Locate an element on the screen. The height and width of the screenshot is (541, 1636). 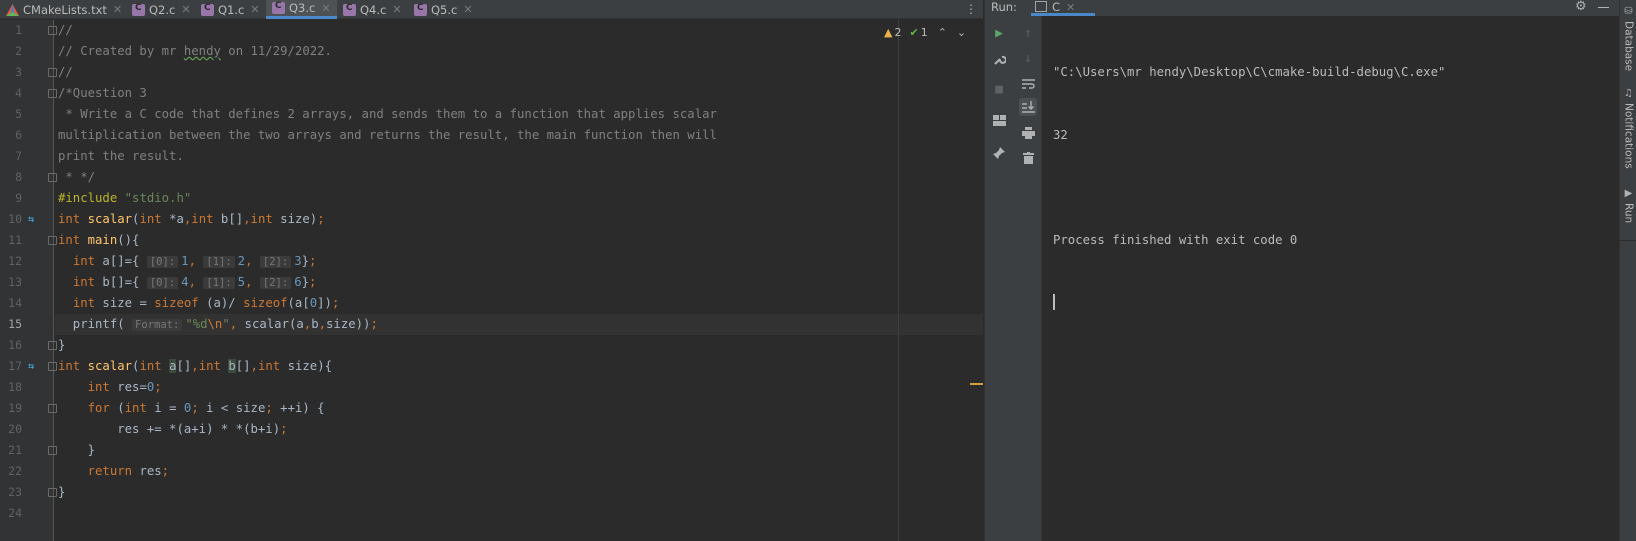
right-tool-stripe: ⛁ Database ♫ Notifications ▶ Run is located at coordinates (1627, 270).